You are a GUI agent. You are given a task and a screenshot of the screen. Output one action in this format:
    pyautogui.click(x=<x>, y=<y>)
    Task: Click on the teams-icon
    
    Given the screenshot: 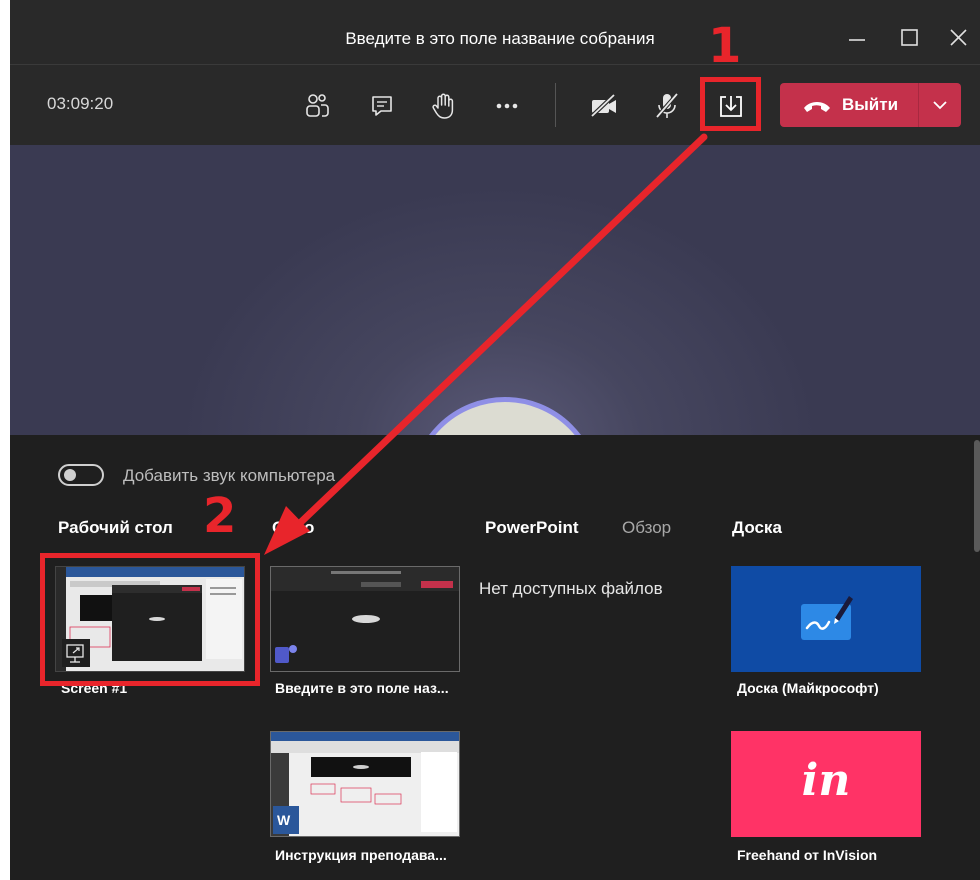 What is the action you would take?
    pyautogui.click(x=282, y=655)
    